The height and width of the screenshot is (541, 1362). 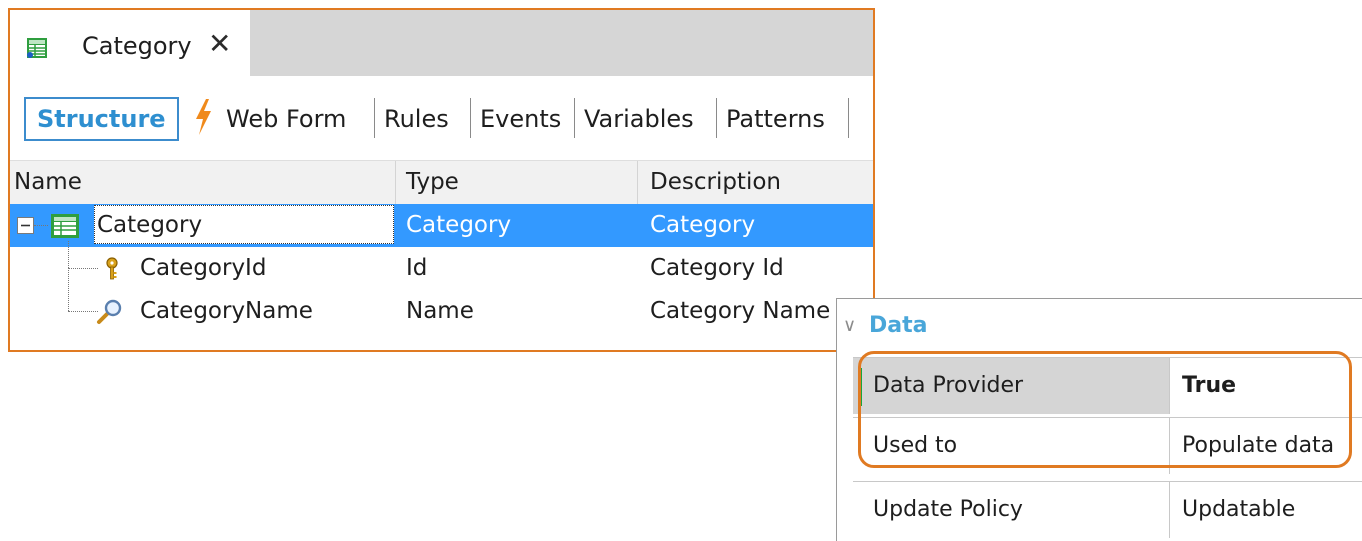 What do you see at coordinates (1266, 446) in the screenshot?
I see `property-value: Populate data` at bounding box center [1266, 446].